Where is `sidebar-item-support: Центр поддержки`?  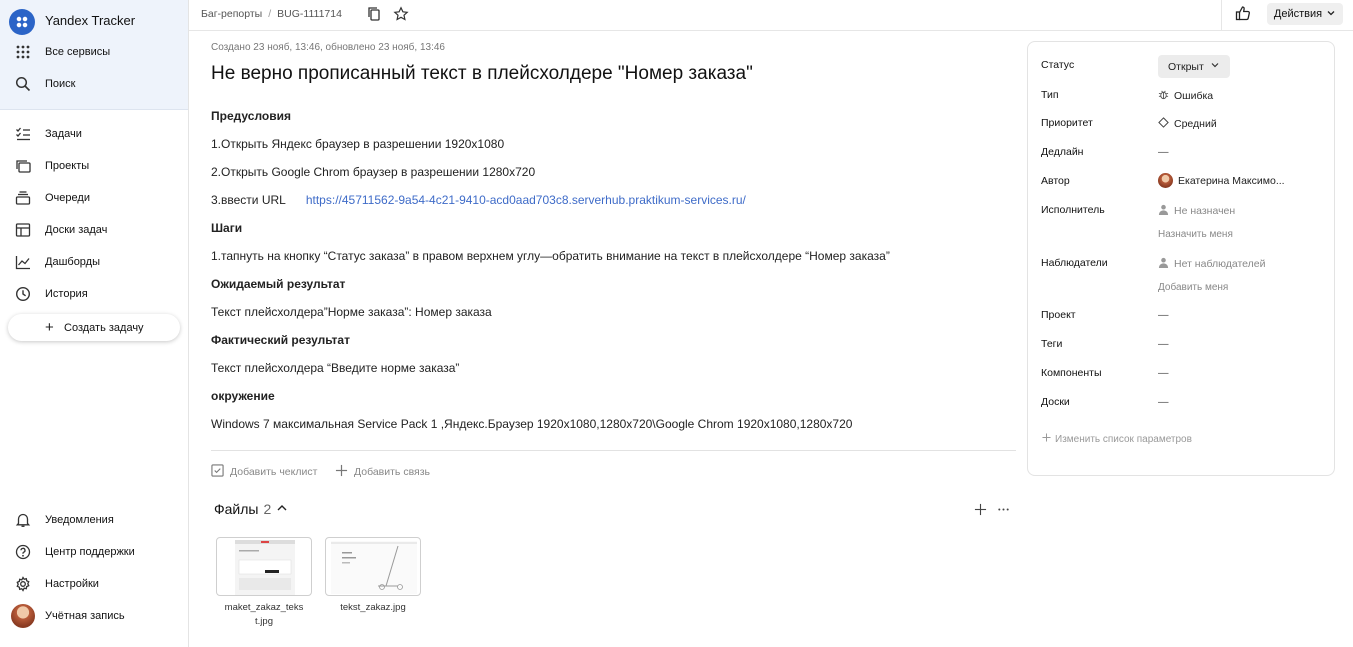 sidebar-item-support: Центр поддержки is located at coordinates (94, 552).